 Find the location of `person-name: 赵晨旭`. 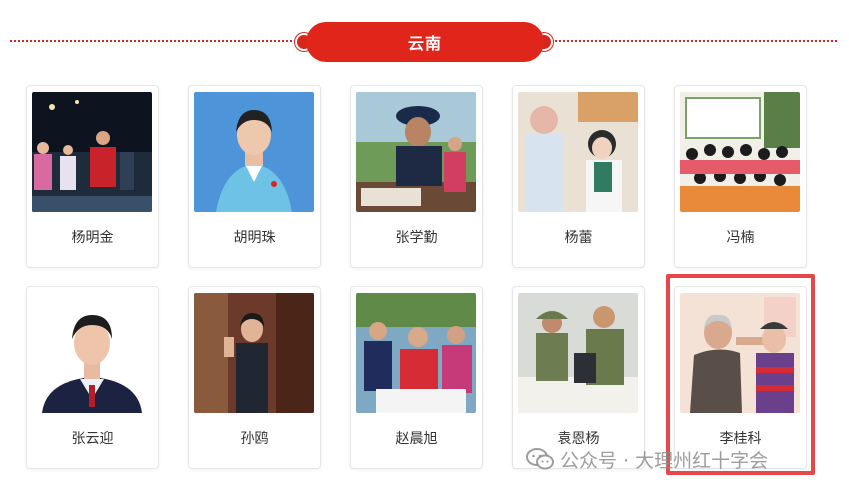

person-name: 赵晨旭 is located at coordinates (416, 439).